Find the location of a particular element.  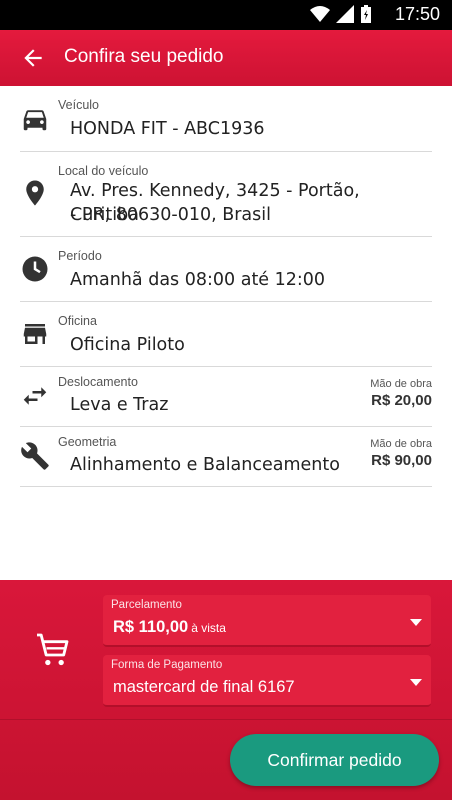

wifi-icon is located at coordinates (320, 14).